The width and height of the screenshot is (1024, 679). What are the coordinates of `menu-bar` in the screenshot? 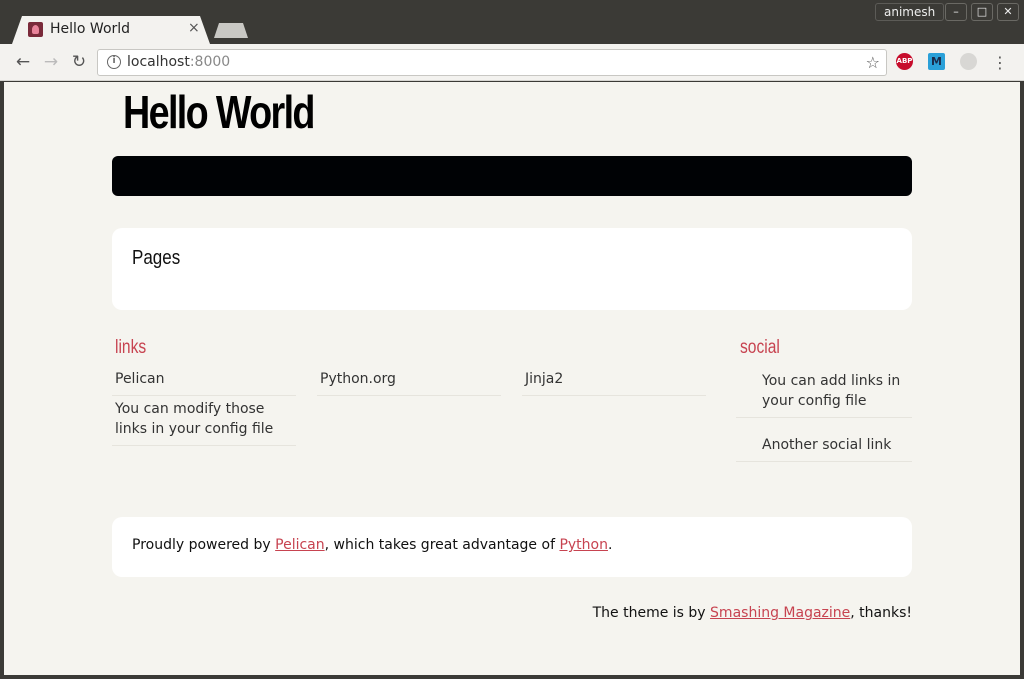 It's located at (512, 176).